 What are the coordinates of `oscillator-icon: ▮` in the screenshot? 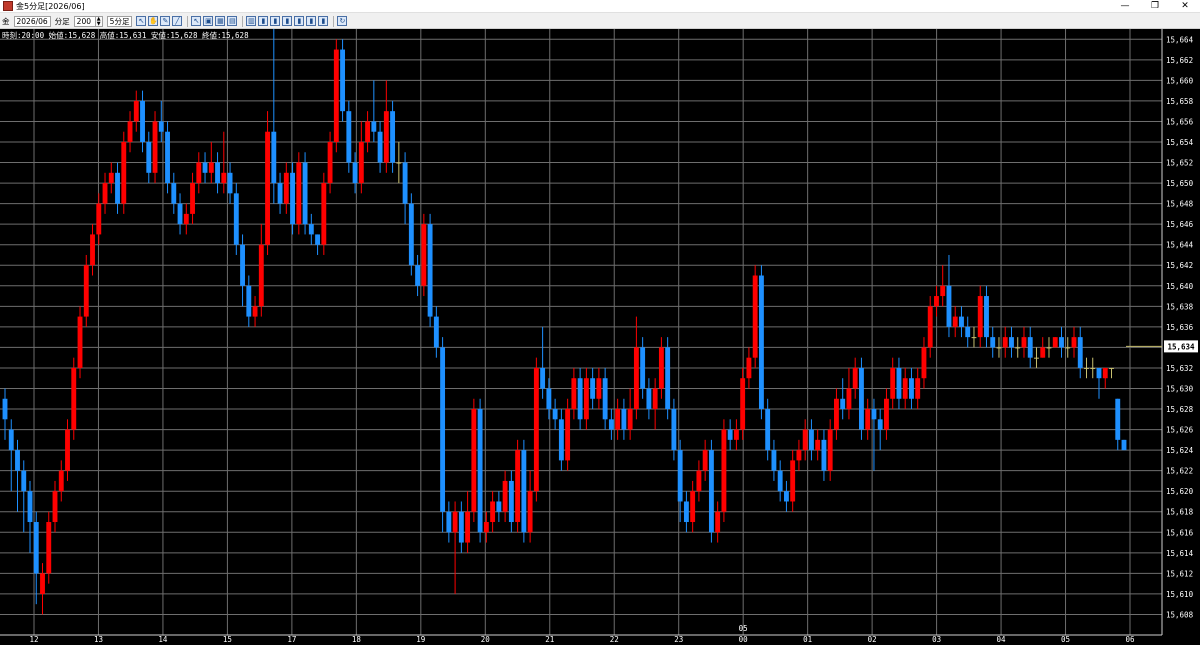 It's located at (287, 21).